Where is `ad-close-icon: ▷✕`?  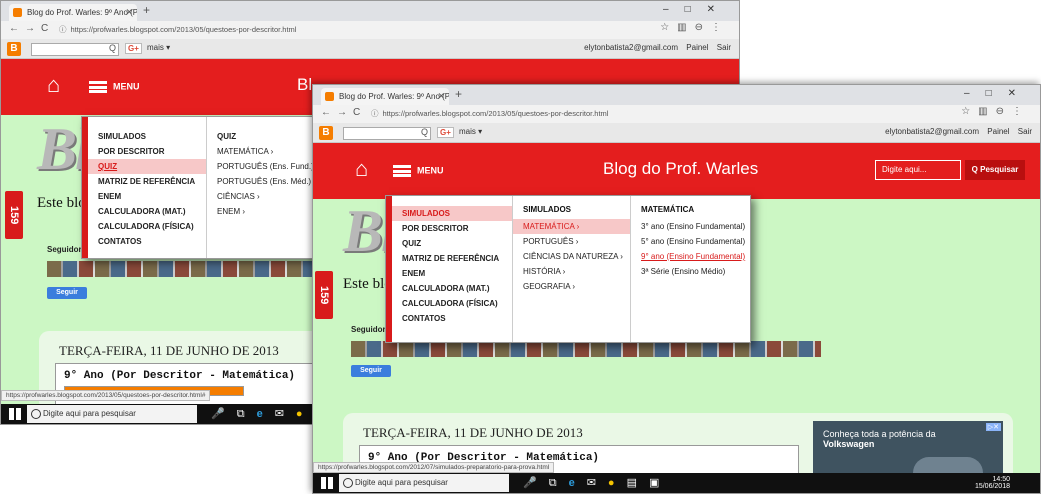 ad-close-icon: ▷✕ is located at coordinates (993, 427).